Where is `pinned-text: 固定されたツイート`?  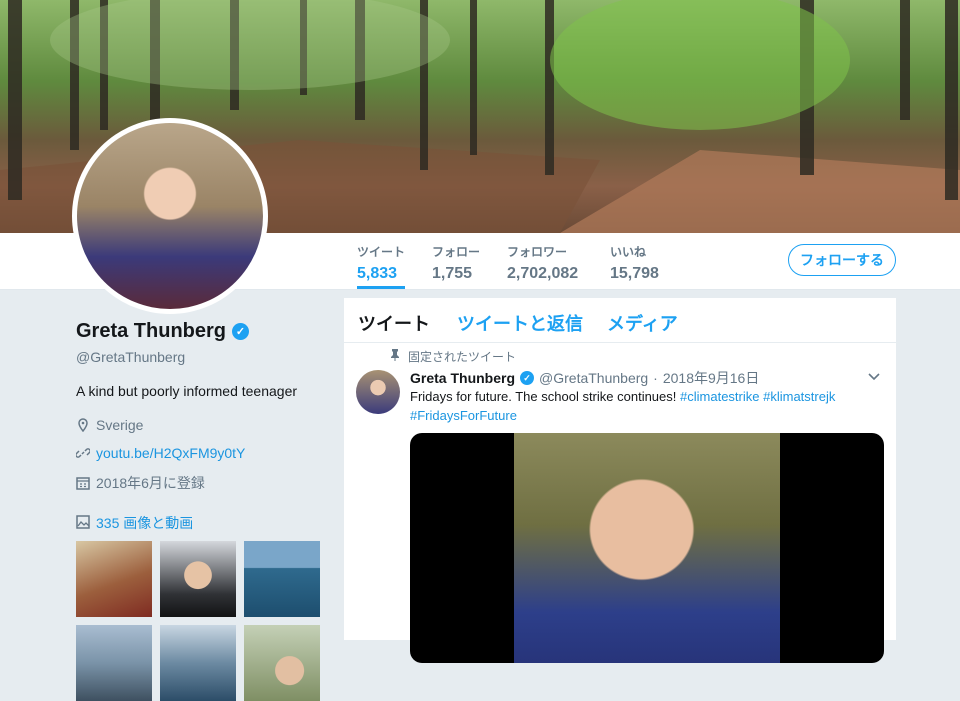
pinned-text: 固定されたツイート is located at coordinates (462, 357).